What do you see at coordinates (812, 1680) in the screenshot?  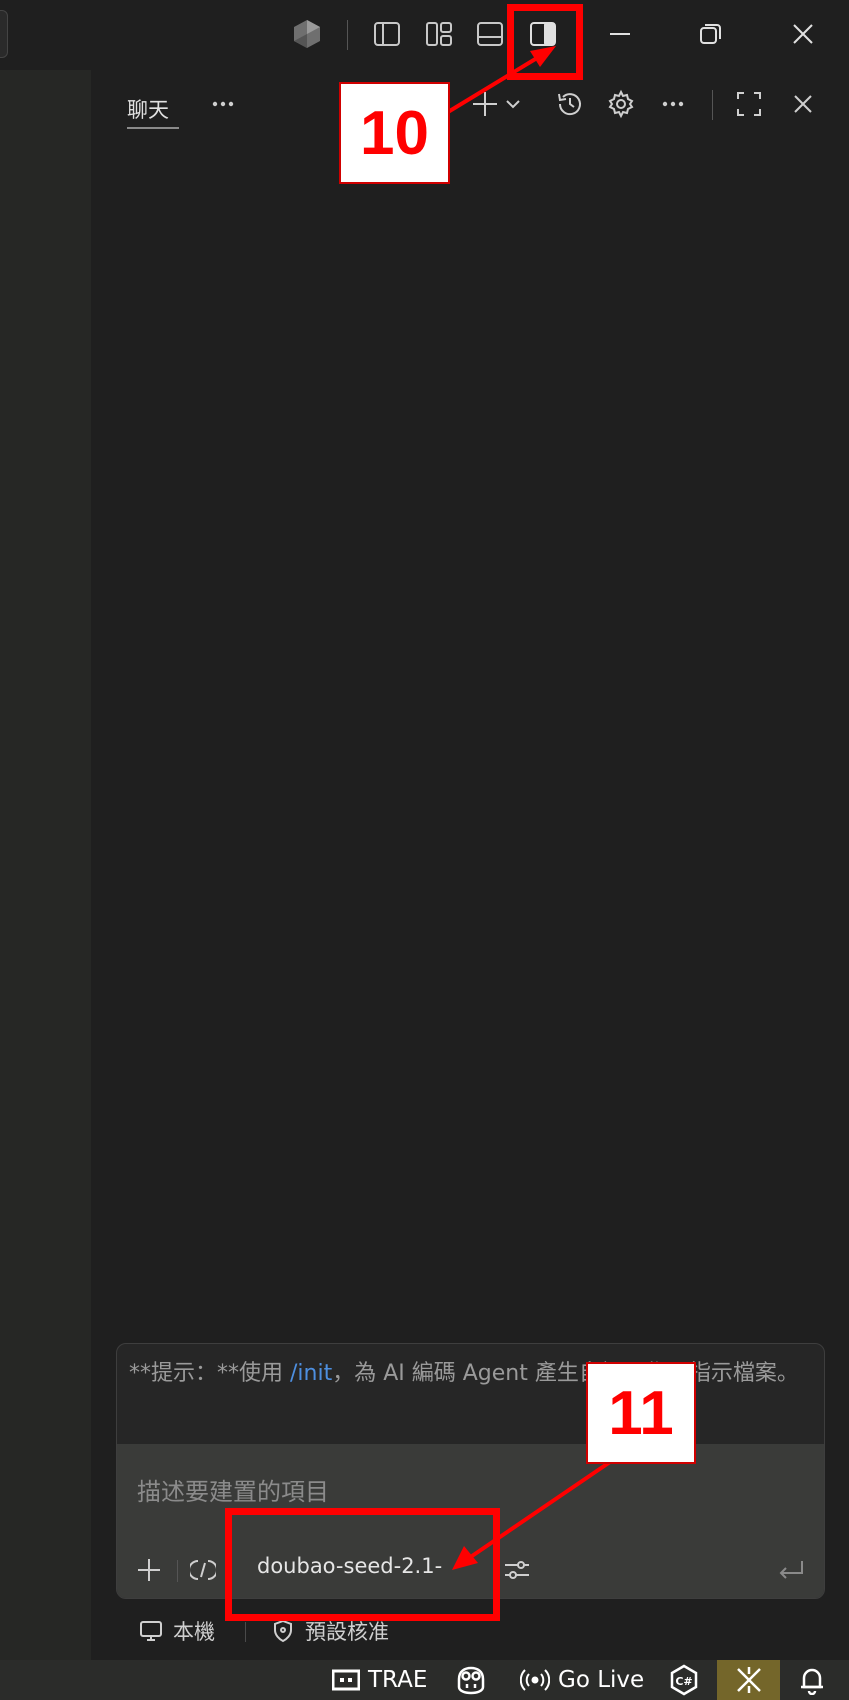 I see `bell-icon` at bounding box center [812, 1680].